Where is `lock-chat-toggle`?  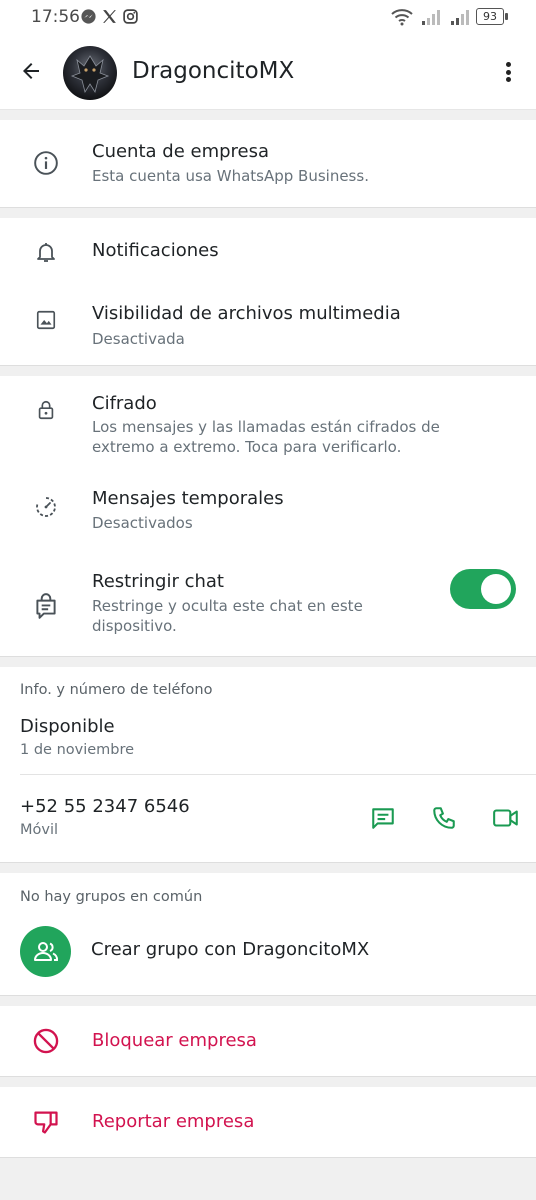
lock-chat-toggle is located at coordinates (483, 589).